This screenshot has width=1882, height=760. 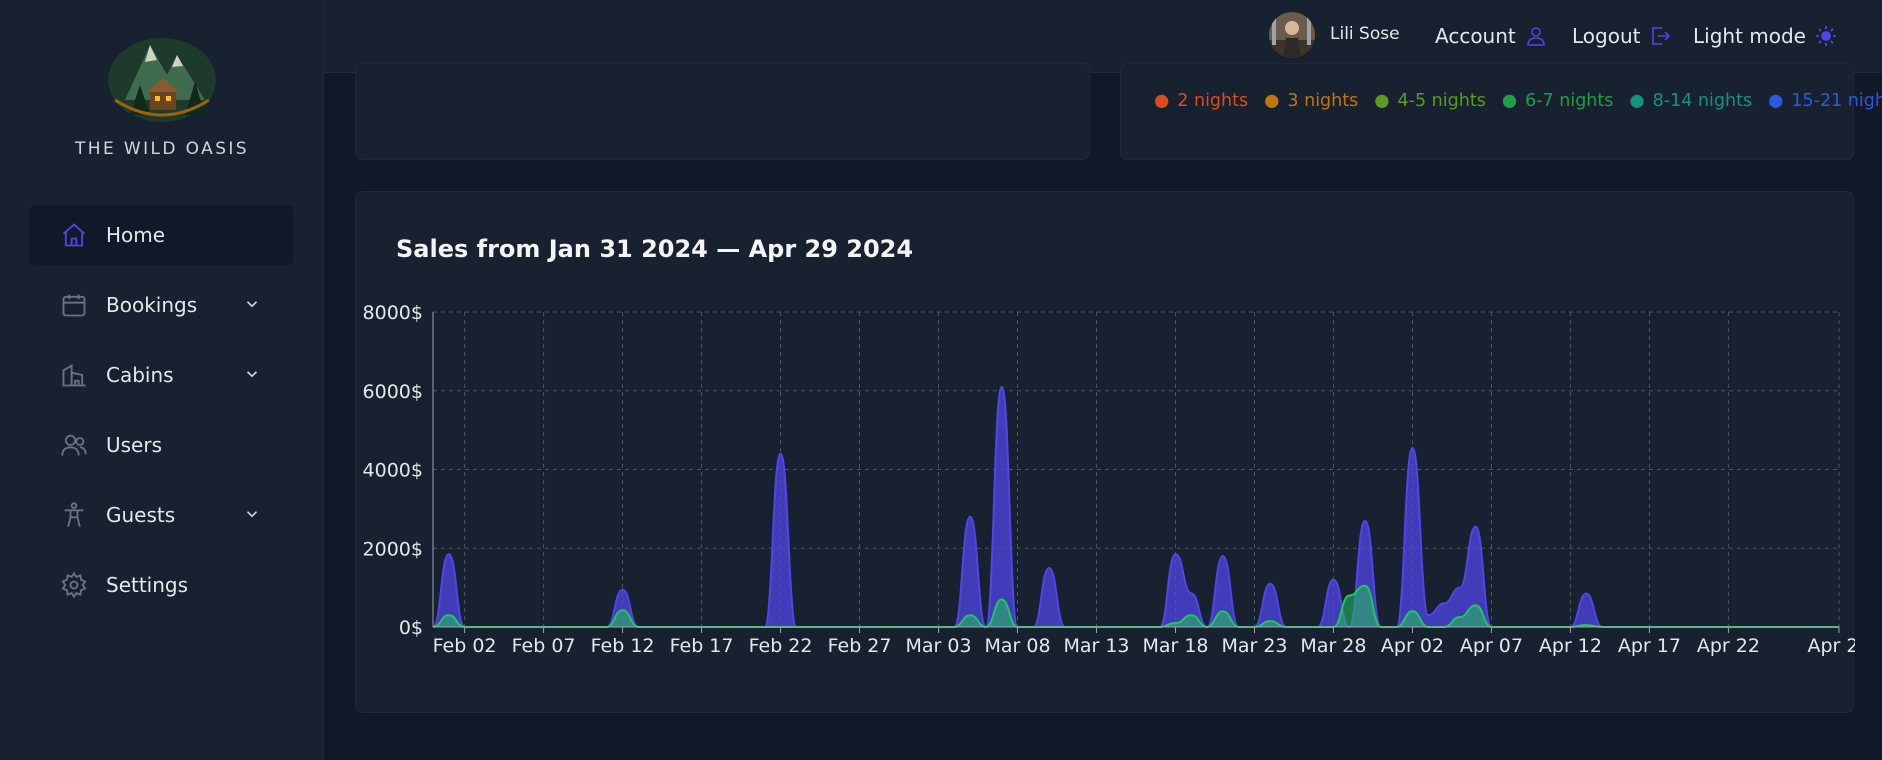 I want to click on nav-item-cabins: Cabins, so click(x=161, y=375).